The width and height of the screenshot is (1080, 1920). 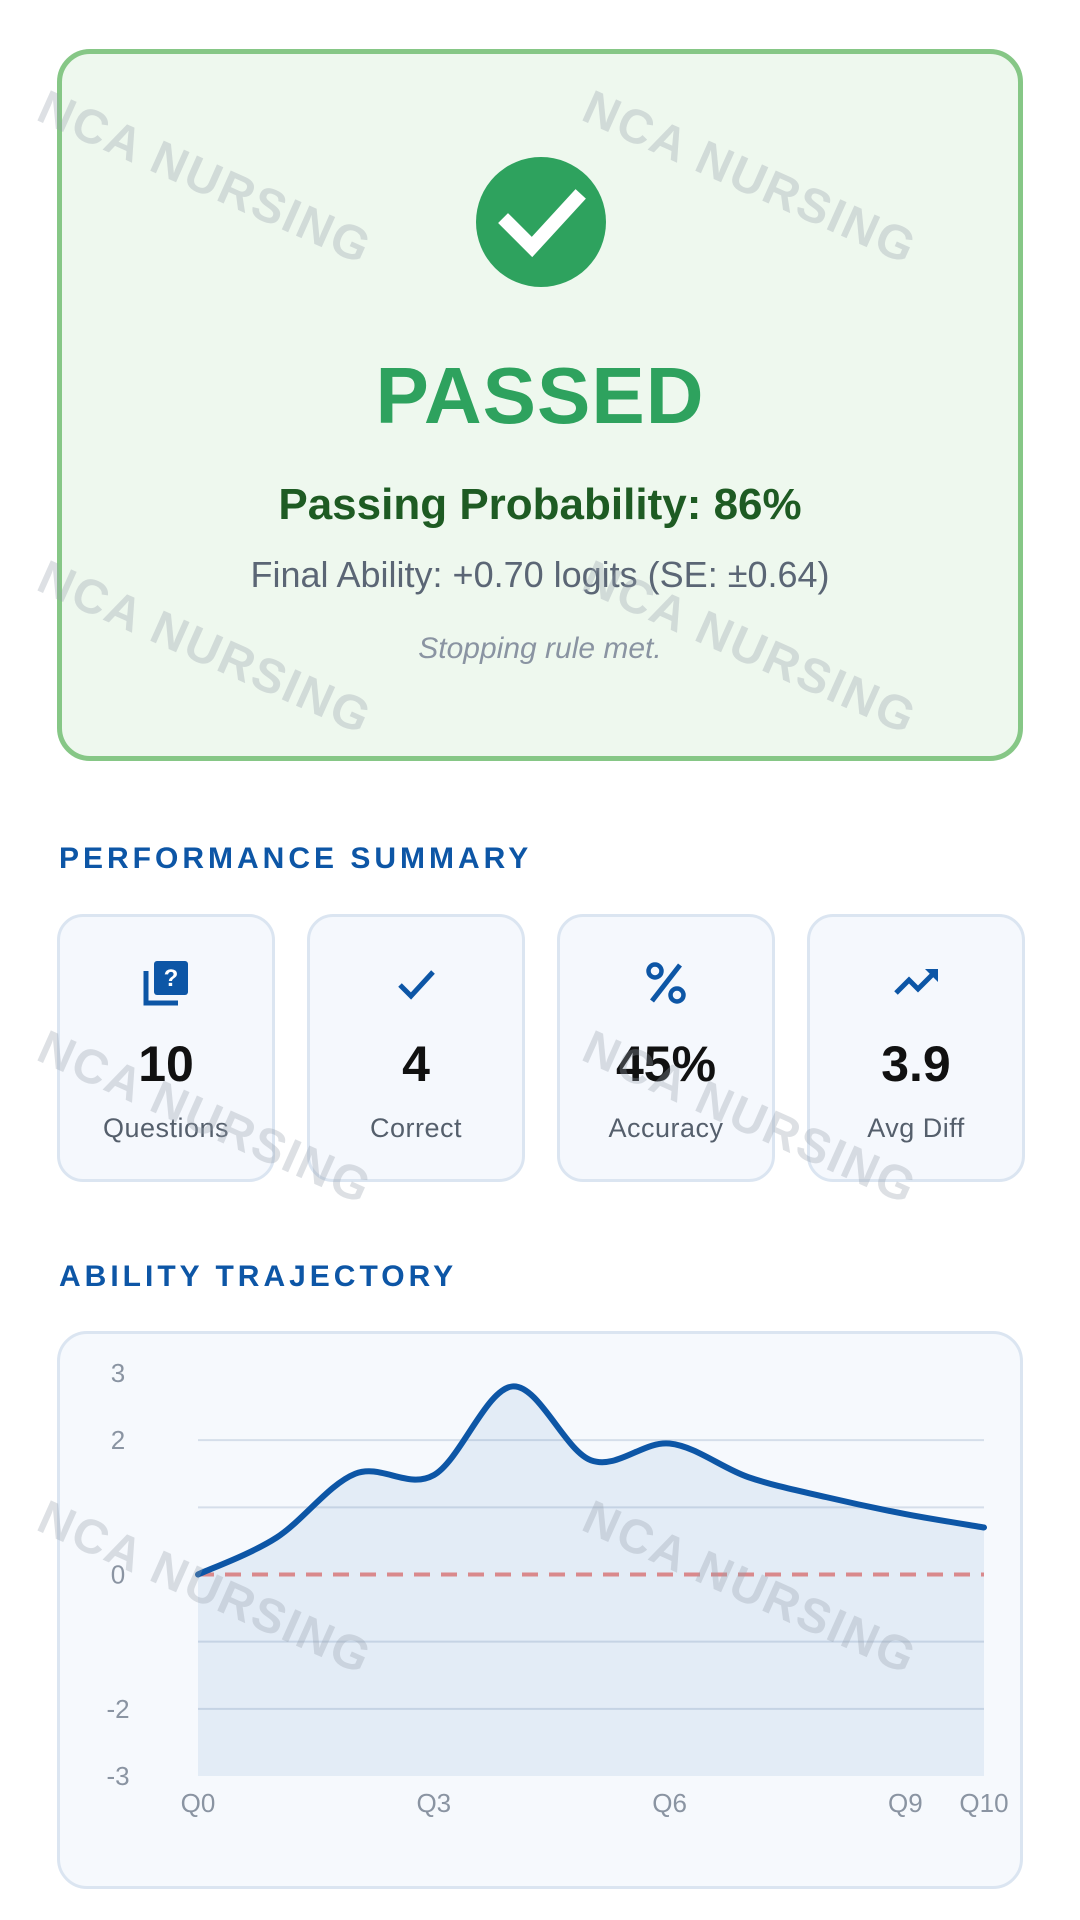 I want to click on y-tick-label: -3, so click(x=117, y=1776).